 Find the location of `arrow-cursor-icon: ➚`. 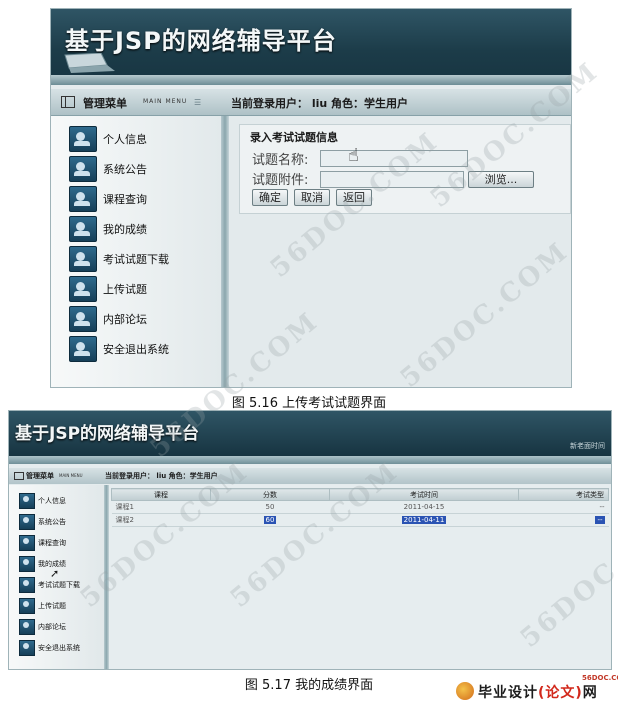

arrow-cursor-icon: ➚ is located at coordinates (55, 573).